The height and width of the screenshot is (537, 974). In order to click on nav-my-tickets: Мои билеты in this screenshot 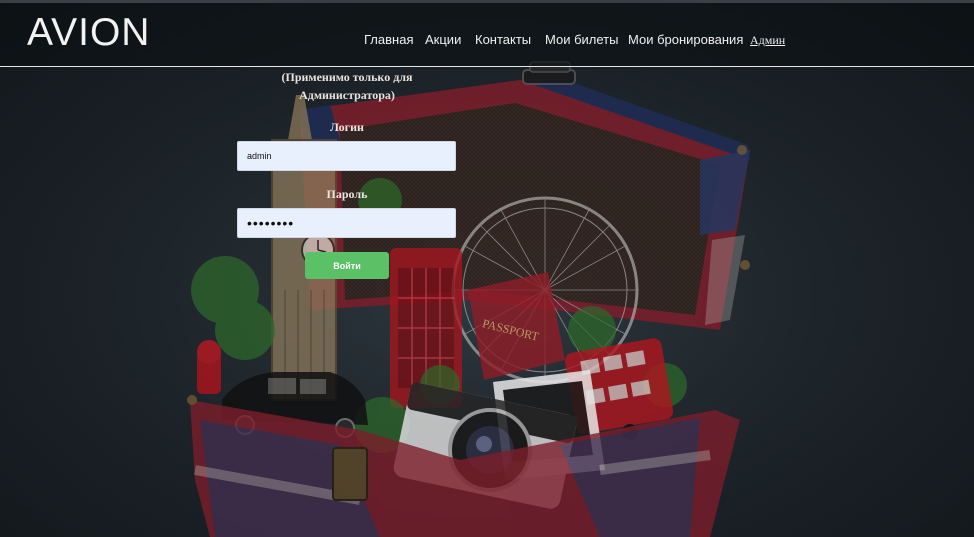, I will do `click(581, 39)`.